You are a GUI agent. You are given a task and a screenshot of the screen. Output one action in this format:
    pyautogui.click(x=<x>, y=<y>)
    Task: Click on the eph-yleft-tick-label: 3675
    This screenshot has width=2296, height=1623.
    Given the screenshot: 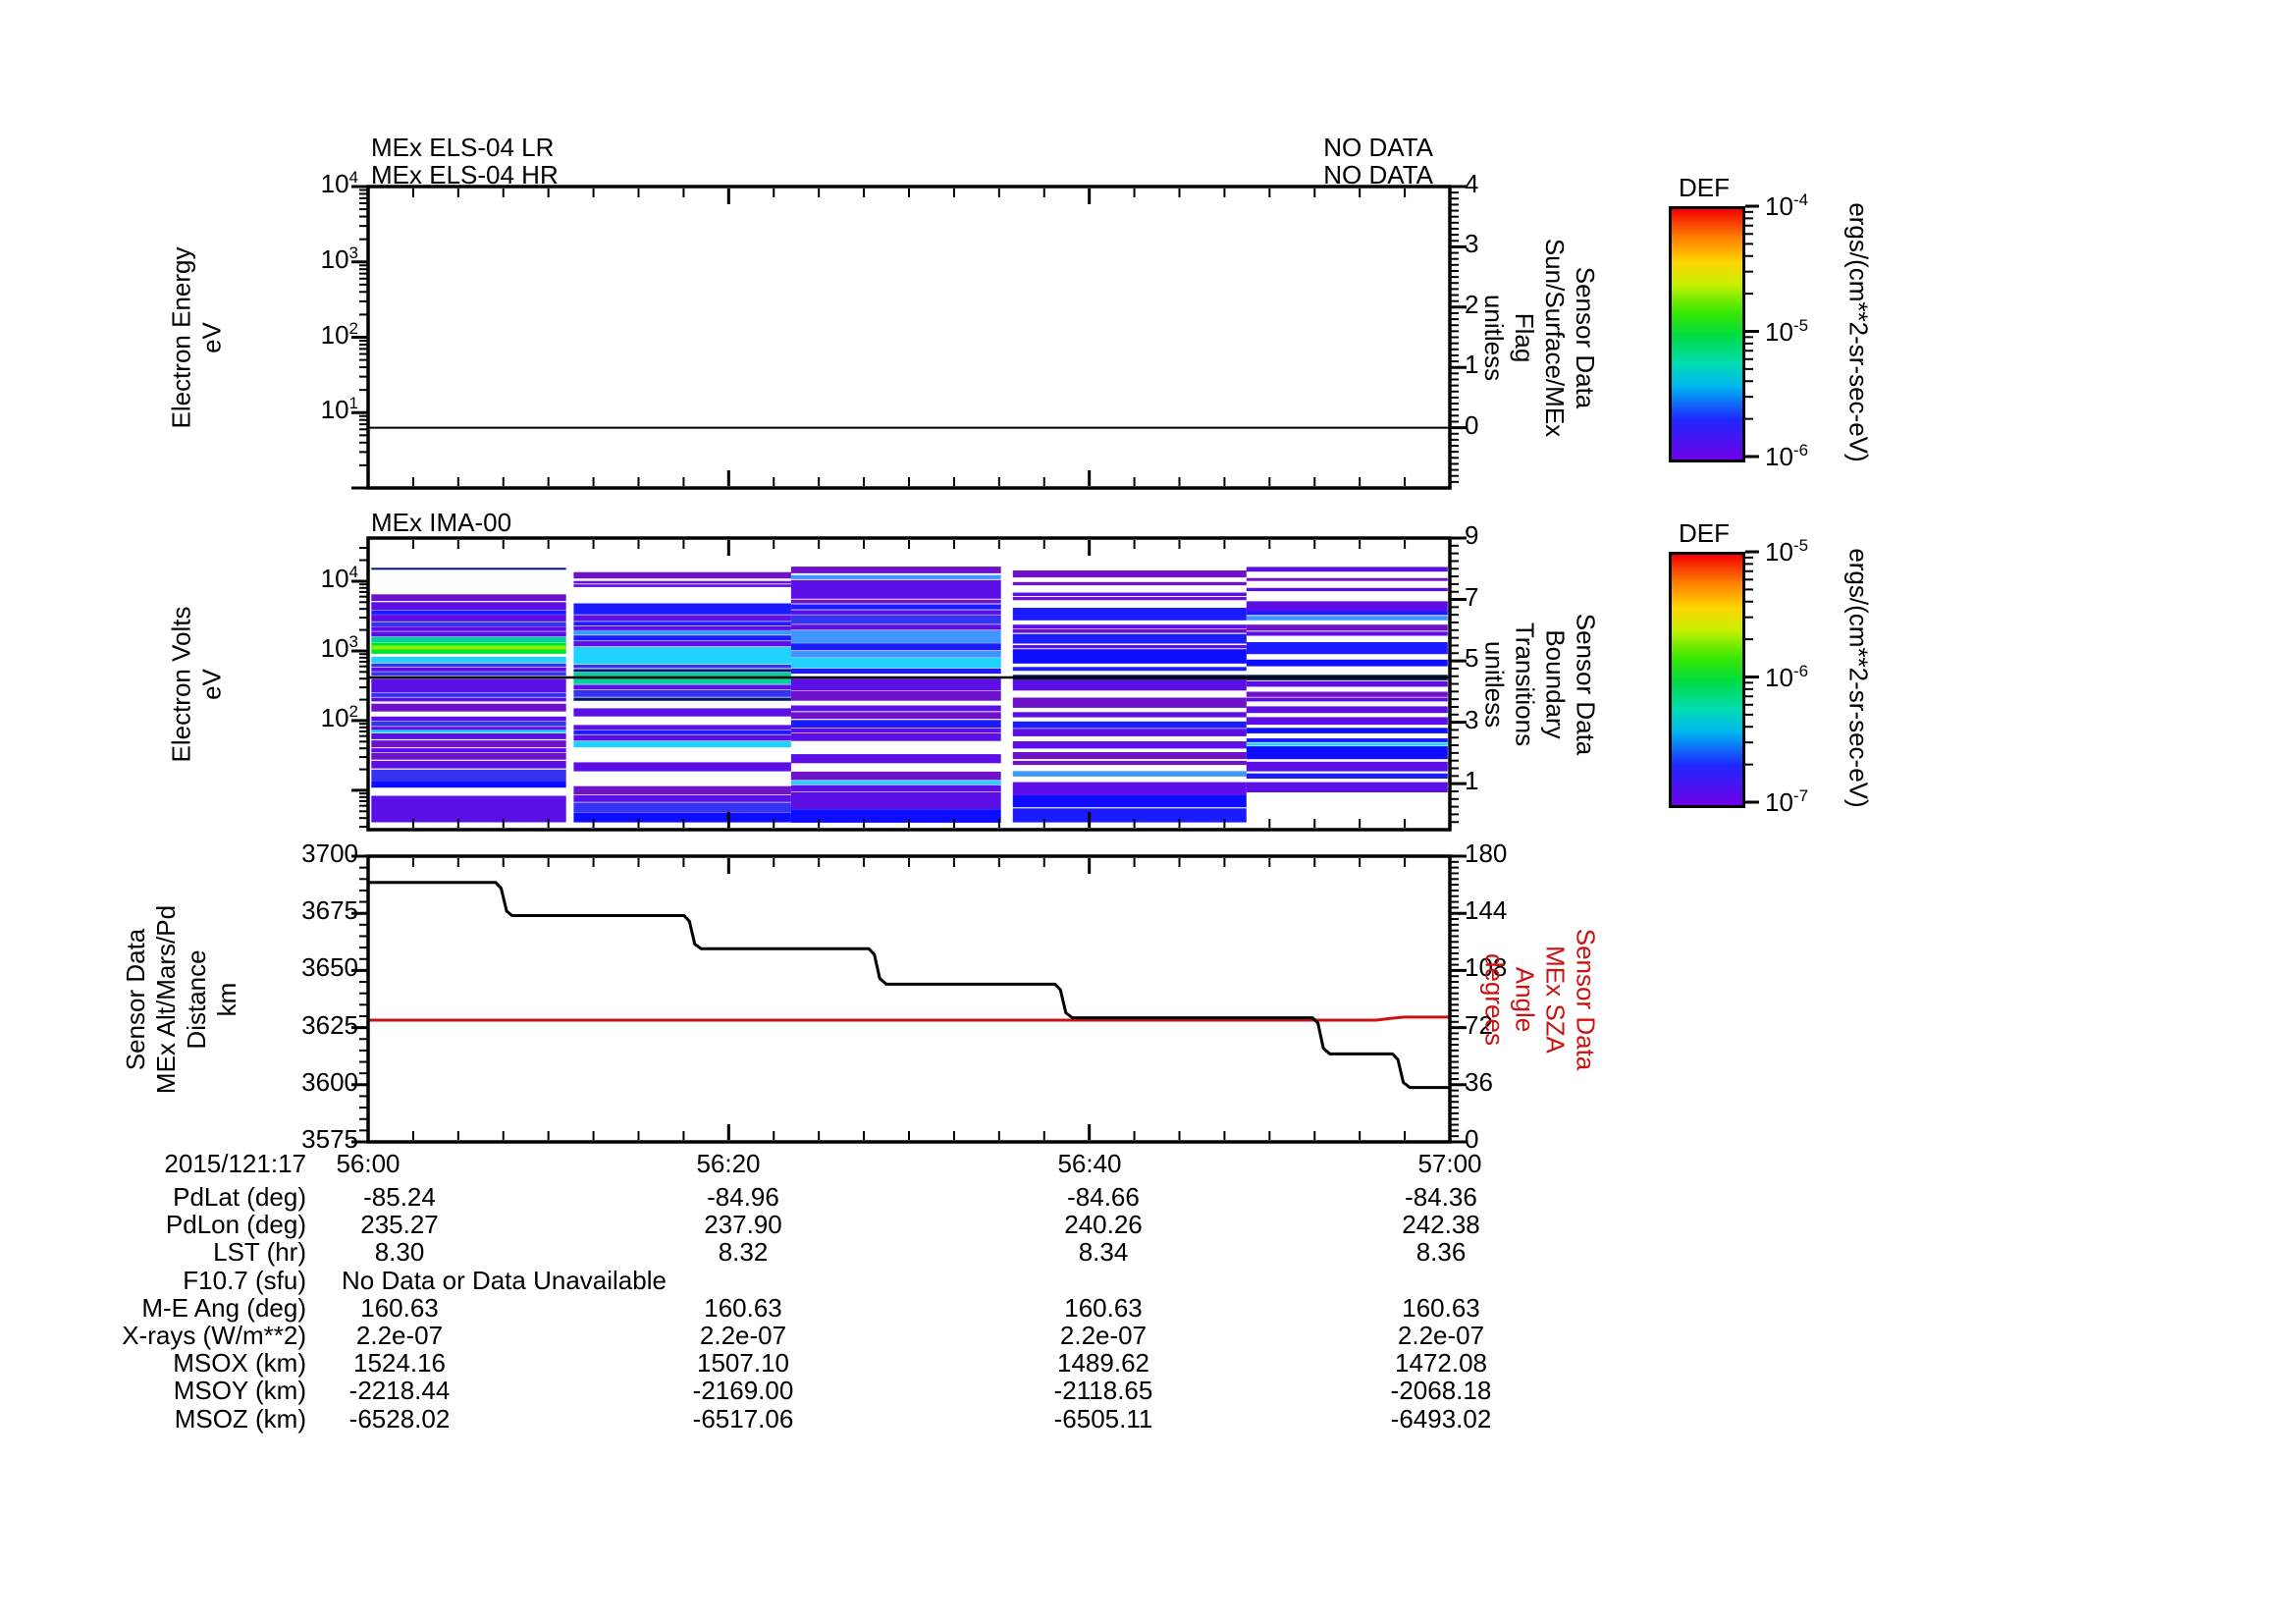 What is the action you would take?
    pyautogui.click(x=329, y=910)
    